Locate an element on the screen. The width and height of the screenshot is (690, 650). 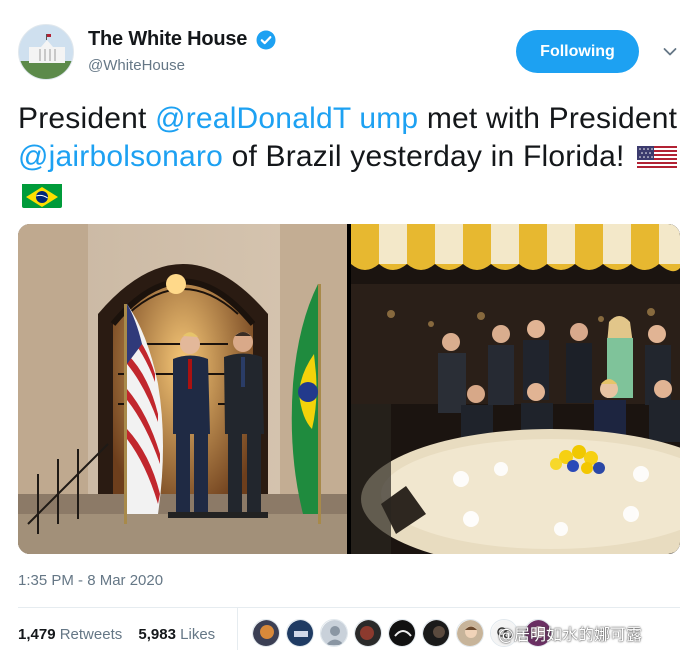
likes-count: 5,983 is located at coordinates (157, 634).